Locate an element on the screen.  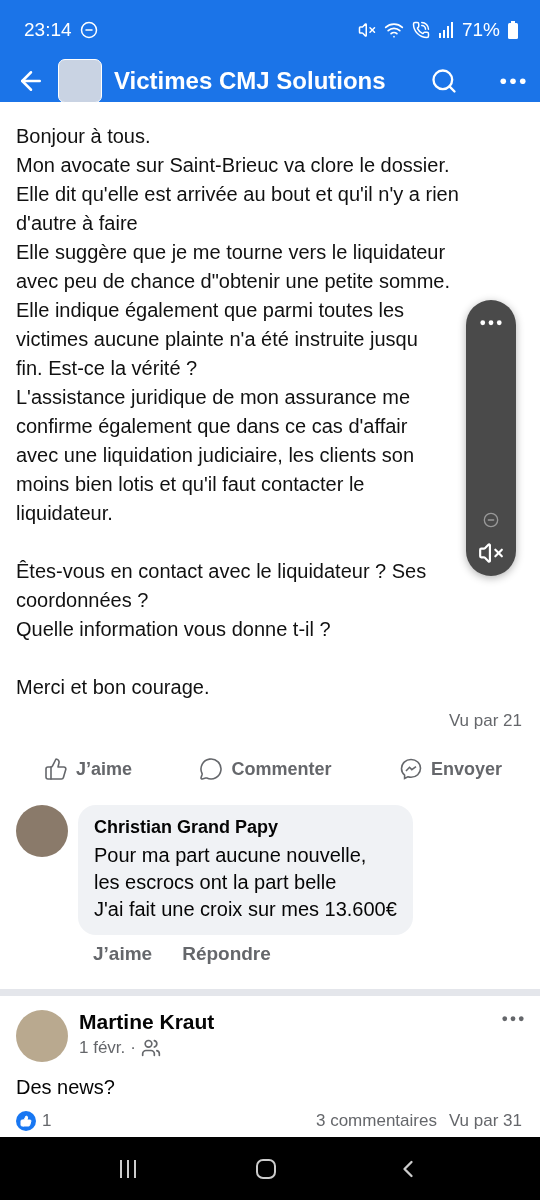
group-icon is located at coordinates (151, 1048).